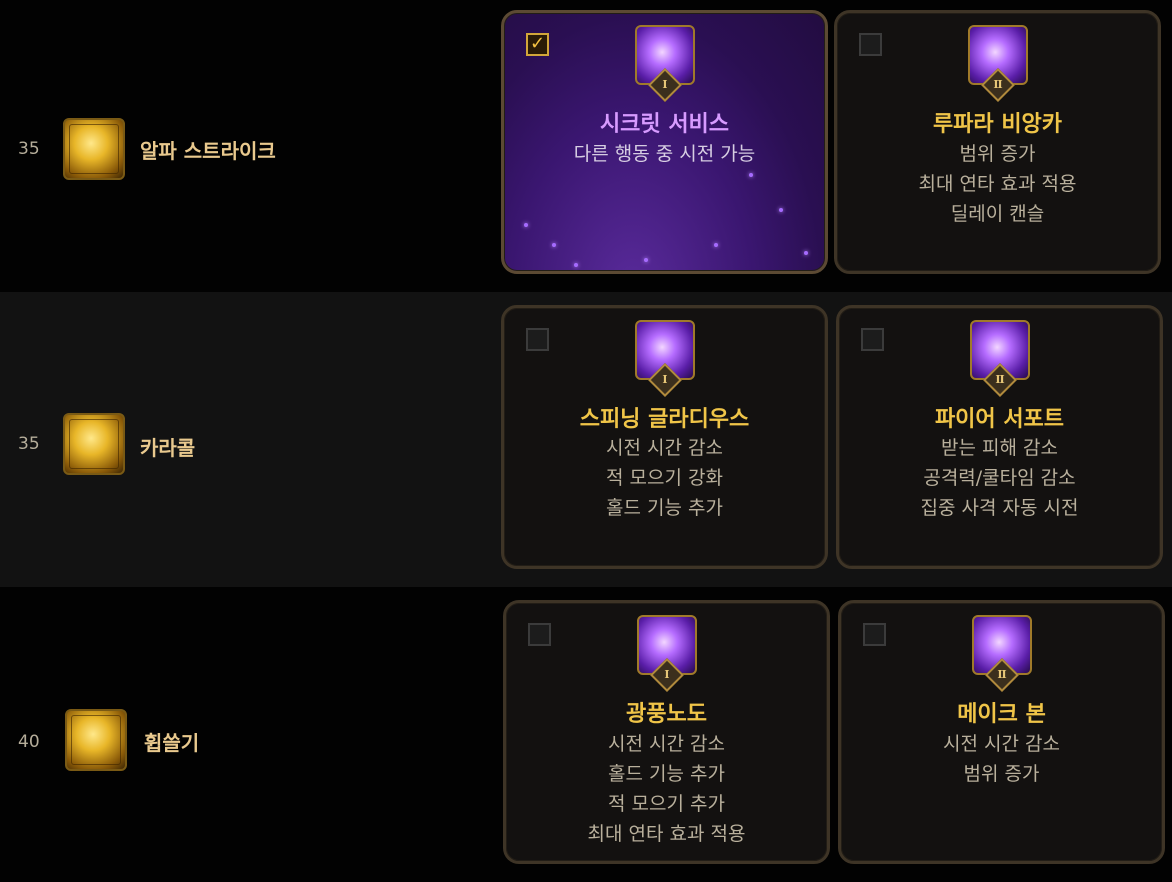 The width and height of the screenshot is (1172, 882). What do you see at coordinates (997, 142) in the screenshot?
I see `tripod-card: Ⅱ 루파라 비앙카 범위 증가 최대 연타 효과 적용 딜레이 캔슬` at bounding box center [997, 142].